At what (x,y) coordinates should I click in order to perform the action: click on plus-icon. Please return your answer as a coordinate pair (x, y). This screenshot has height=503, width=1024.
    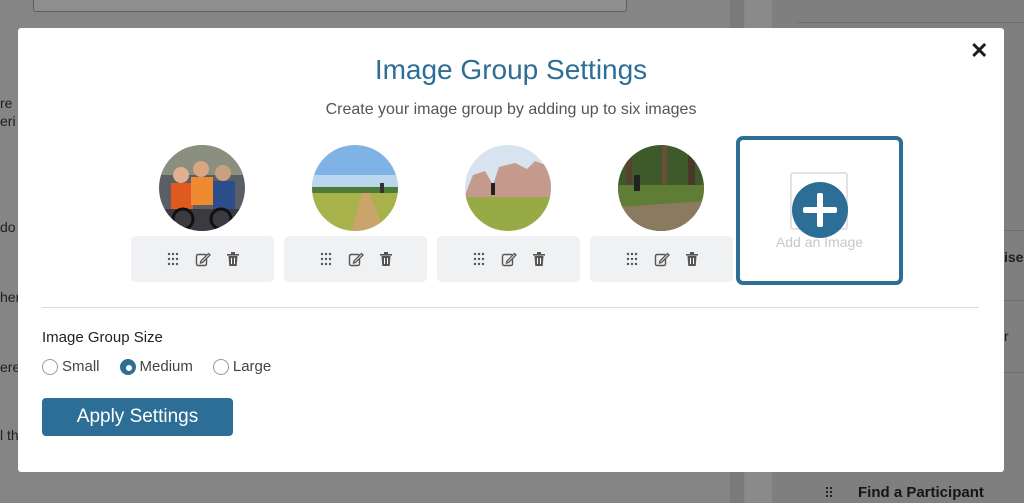
    Looking at the image, I should click on (820, 210).